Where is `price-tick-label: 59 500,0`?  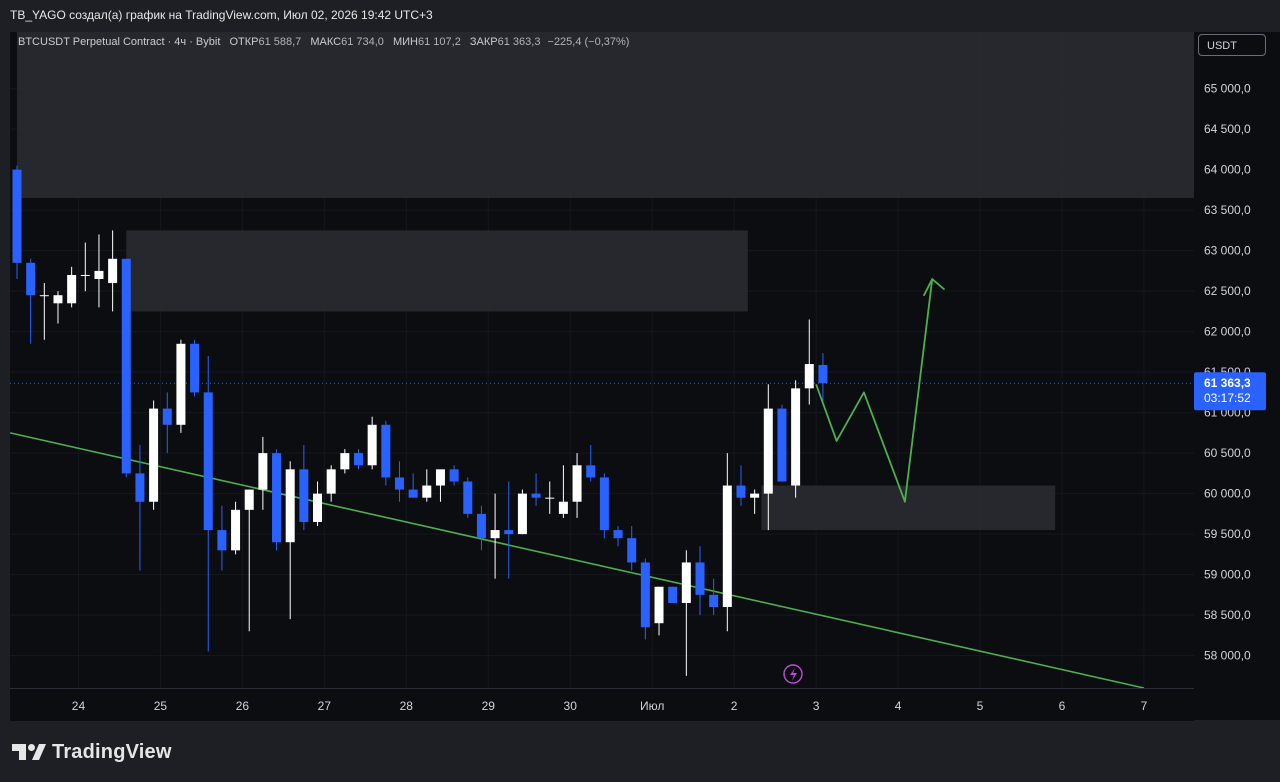
price-tick-label: 59 500,0 is located at coordinates (1227, 534).